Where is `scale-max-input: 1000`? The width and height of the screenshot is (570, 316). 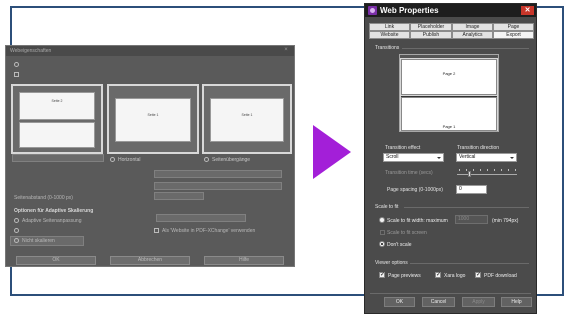 scale-max-input: 1000 is located at coordinates (471, 219).